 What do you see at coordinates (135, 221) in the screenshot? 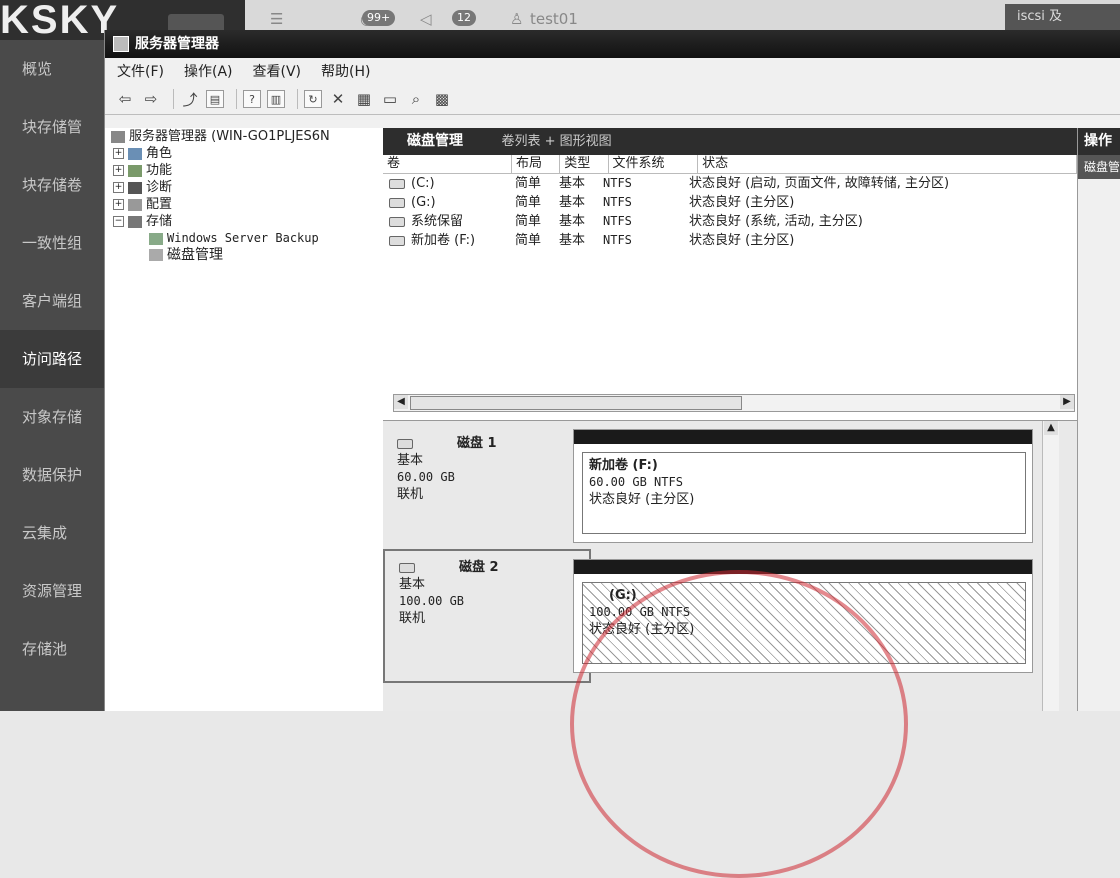
I see `storage-icon` at bounding box center [135, 221].